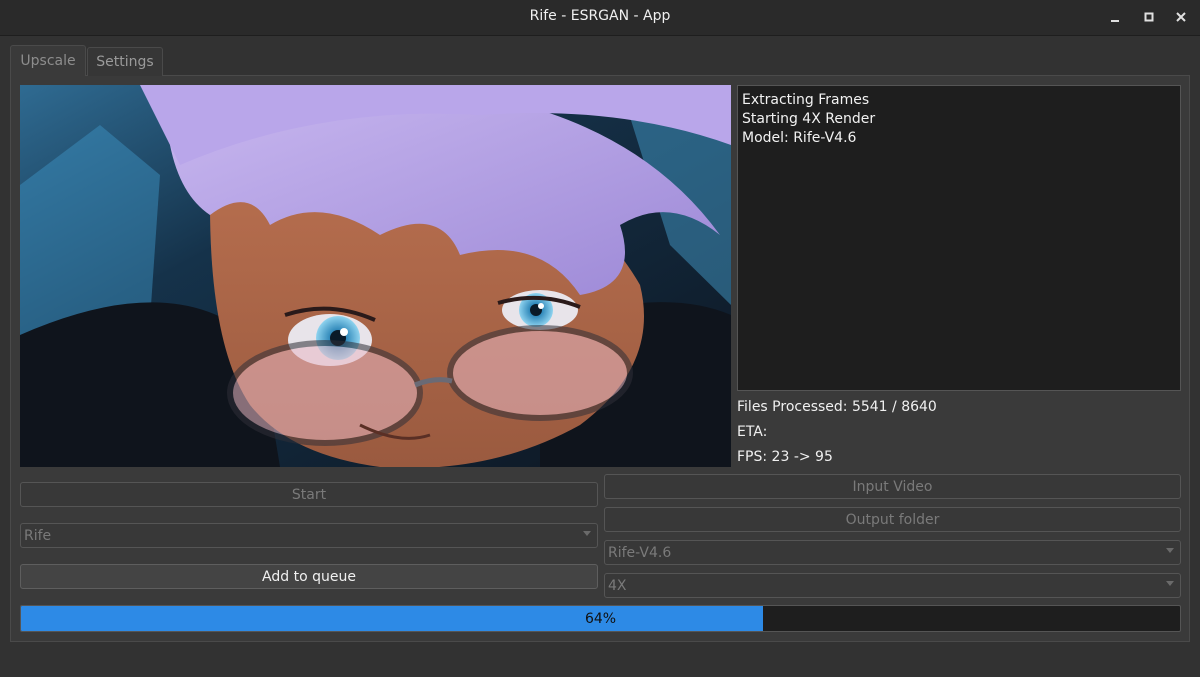  Describe the element at coordinates (125, 61) in the screenshot. I see `tab-settings: Settings` at that location.